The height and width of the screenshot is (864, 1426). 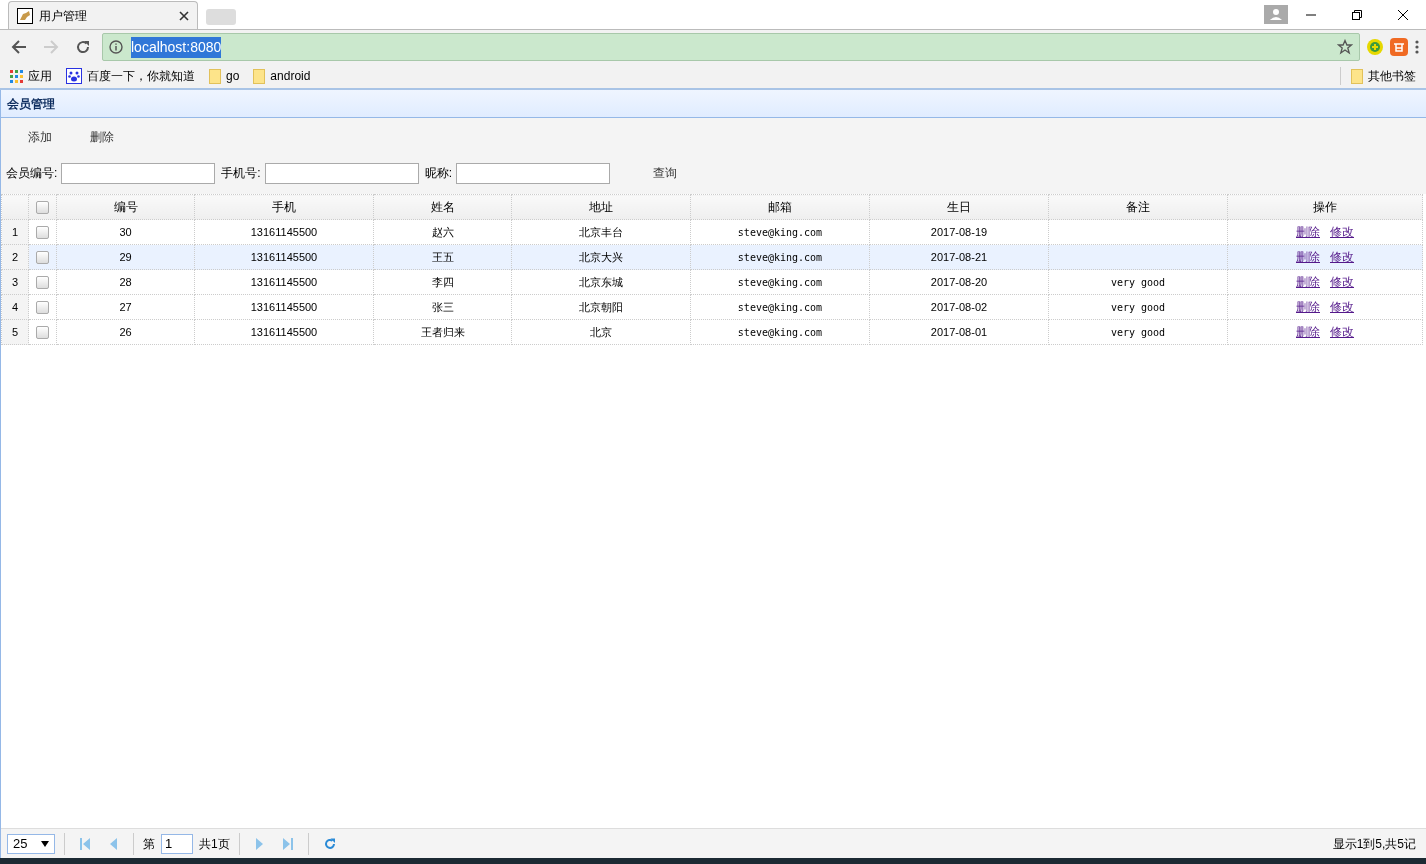 What do you see at coordinates (125, 256) in the screenshot?
I see `table-cell: 29` at bounding box center [125, 256].